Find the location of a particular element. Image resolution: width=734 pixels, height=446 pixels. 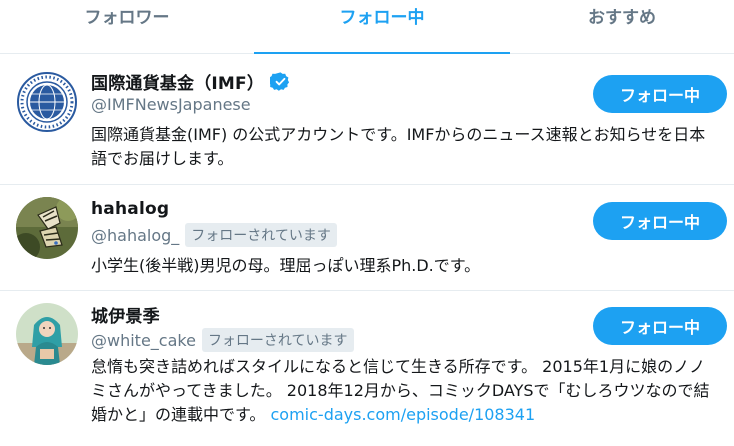

display-name: 国際通貨基金（IMF） is located at coordinates (177, 81).